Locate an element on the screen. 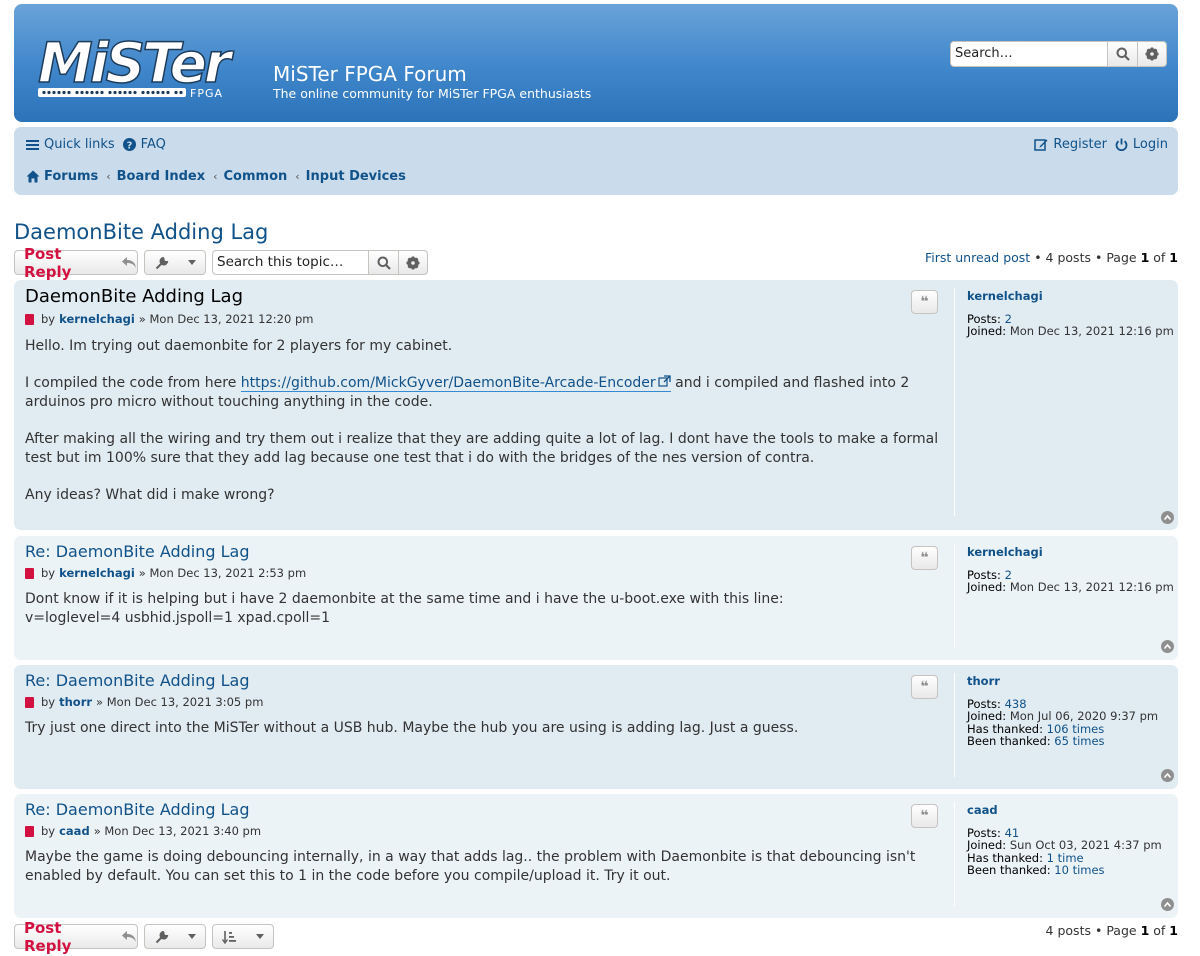 This screenshot has width=1200, height=956. topic-title: DaemonBite Adding Lag is located at coordinates (141, 232).